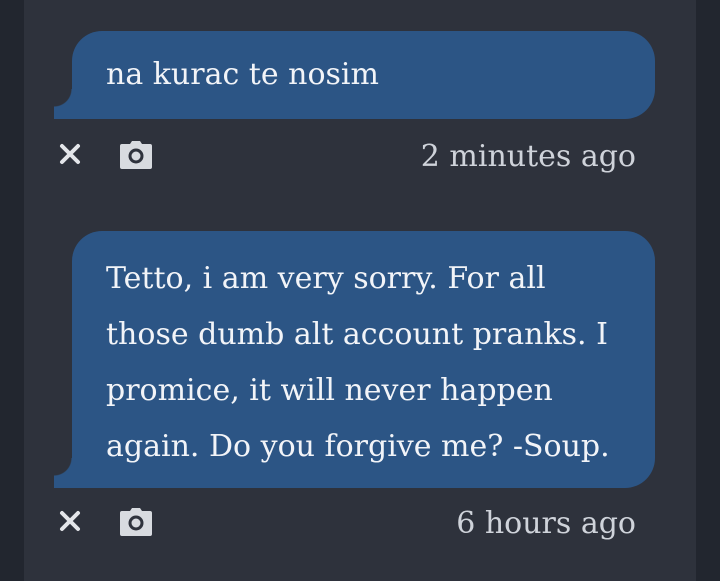 The width and height of the screenshot is (720, 581). Describe the element at coordinates (346, 524) in the screenshot. I see `message-meta-2: 6 hours ago` at that location.